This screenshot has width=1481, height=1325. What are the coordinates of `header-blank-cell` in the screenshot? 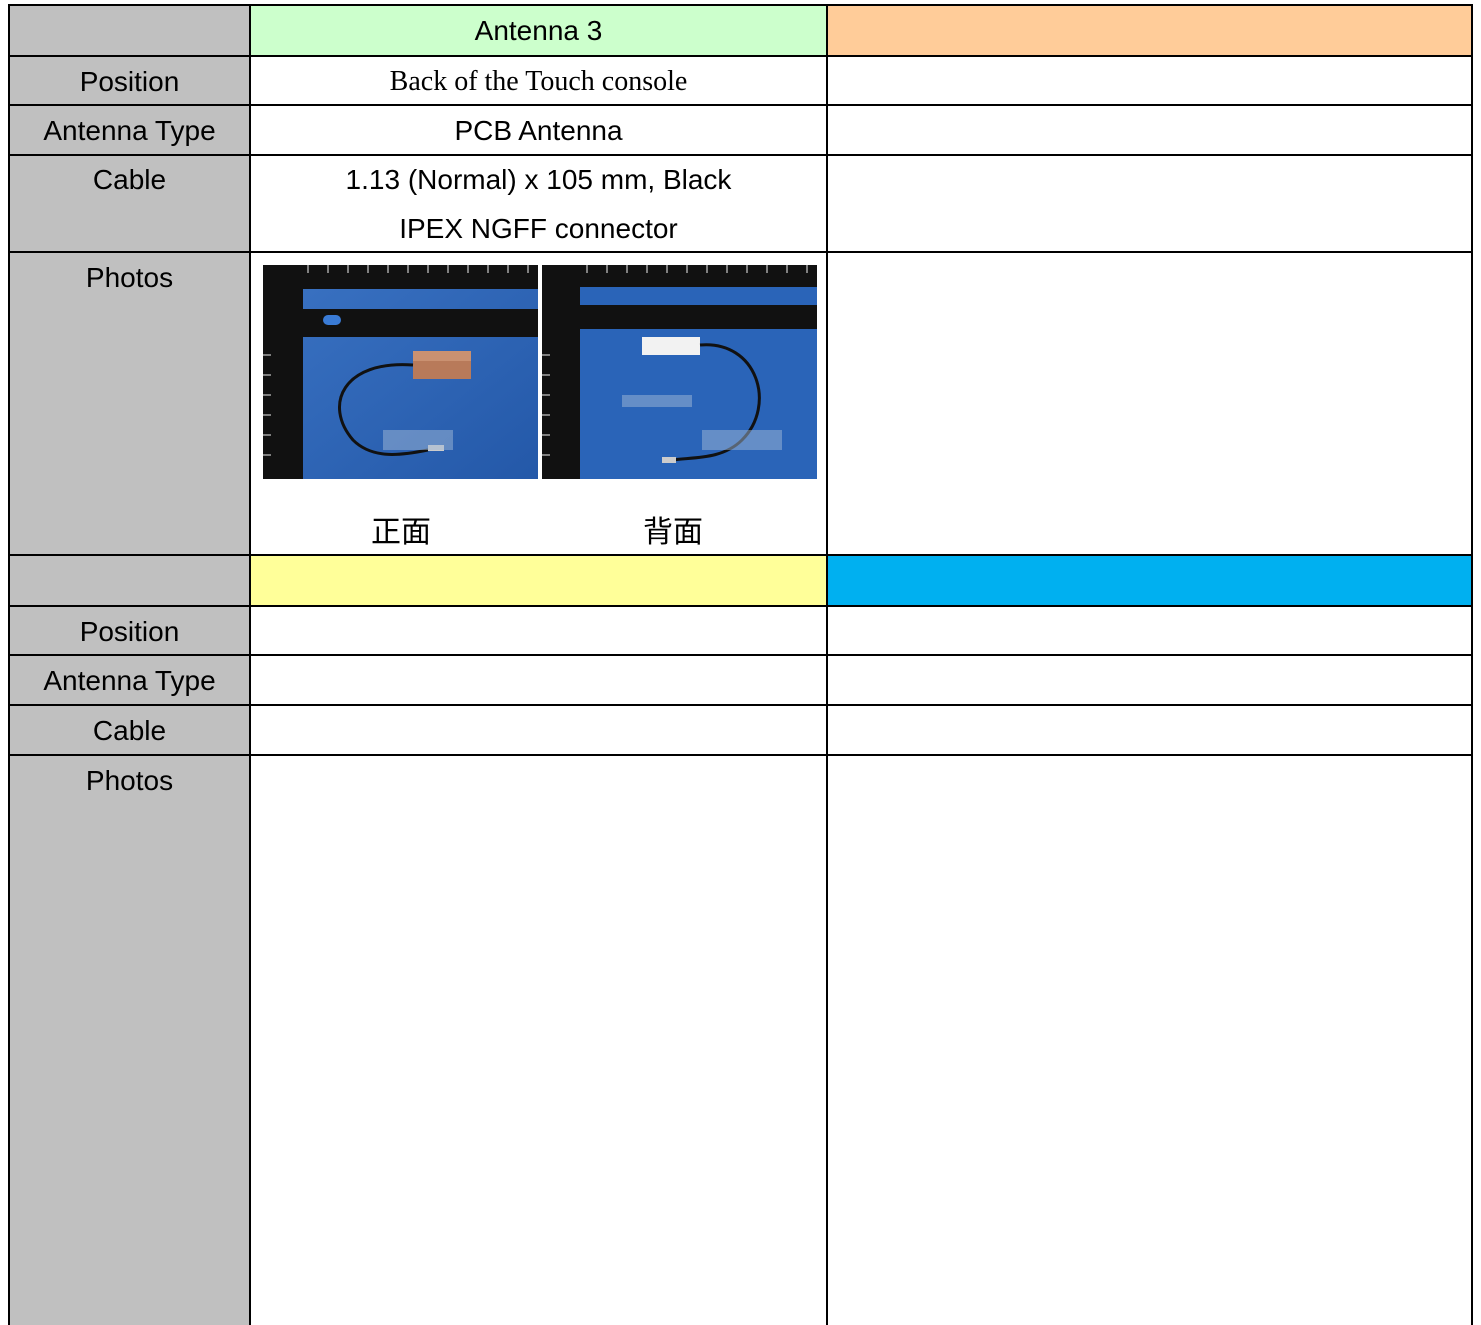 It's located at (128, 29).